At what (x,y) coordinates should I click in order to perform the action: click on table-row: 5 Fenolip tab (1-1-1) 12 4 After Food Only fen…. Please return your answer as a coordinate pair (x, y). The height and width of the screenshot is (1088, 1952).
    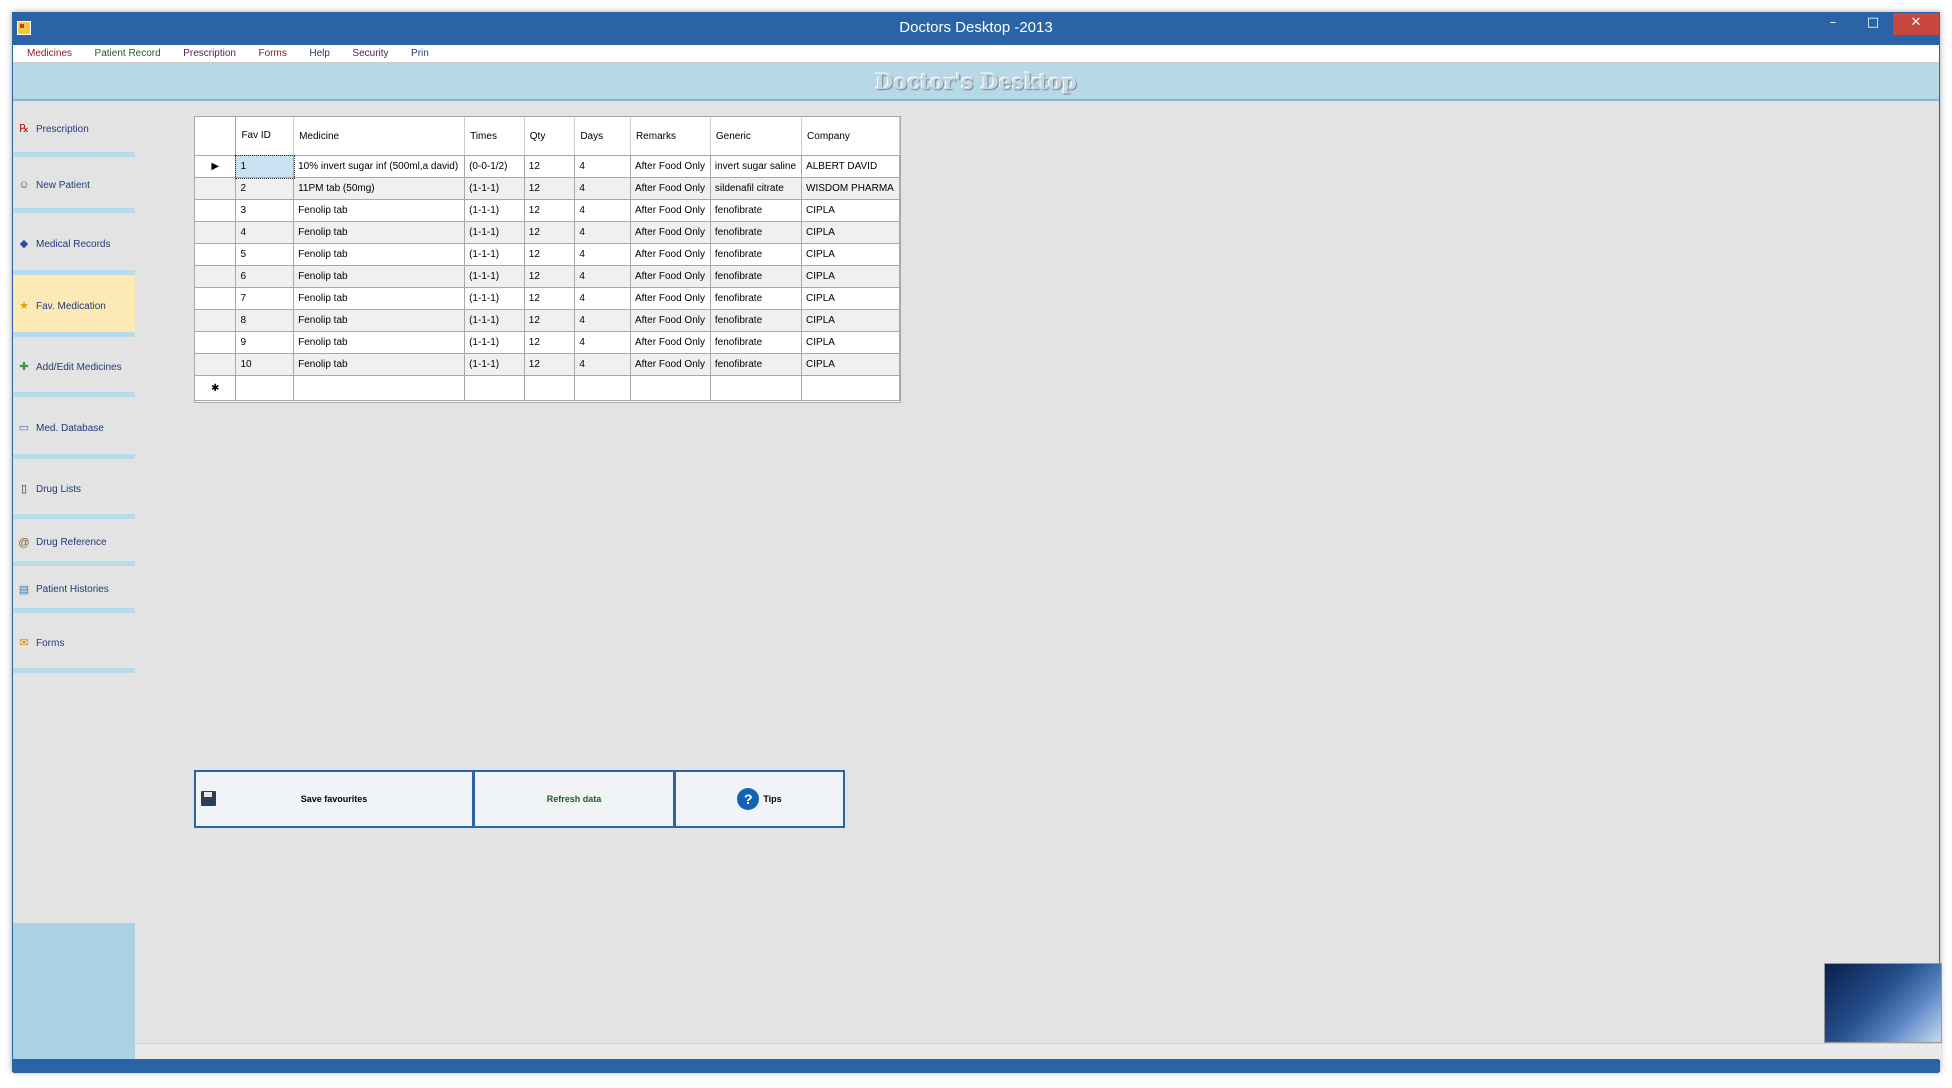
    Looking at the image, I should click on (547, 254).